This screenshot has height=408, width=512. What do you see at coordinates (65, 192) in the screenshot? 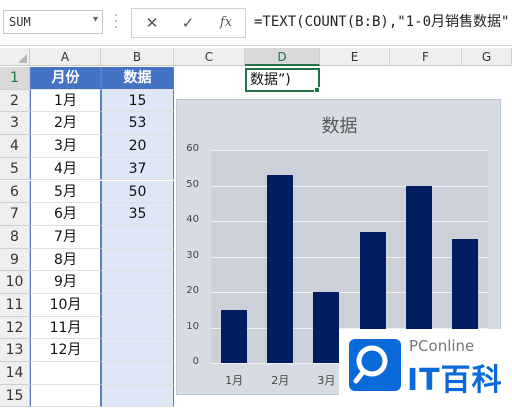
I see `cell-a6: 5月` at bounding box center [65, 192].